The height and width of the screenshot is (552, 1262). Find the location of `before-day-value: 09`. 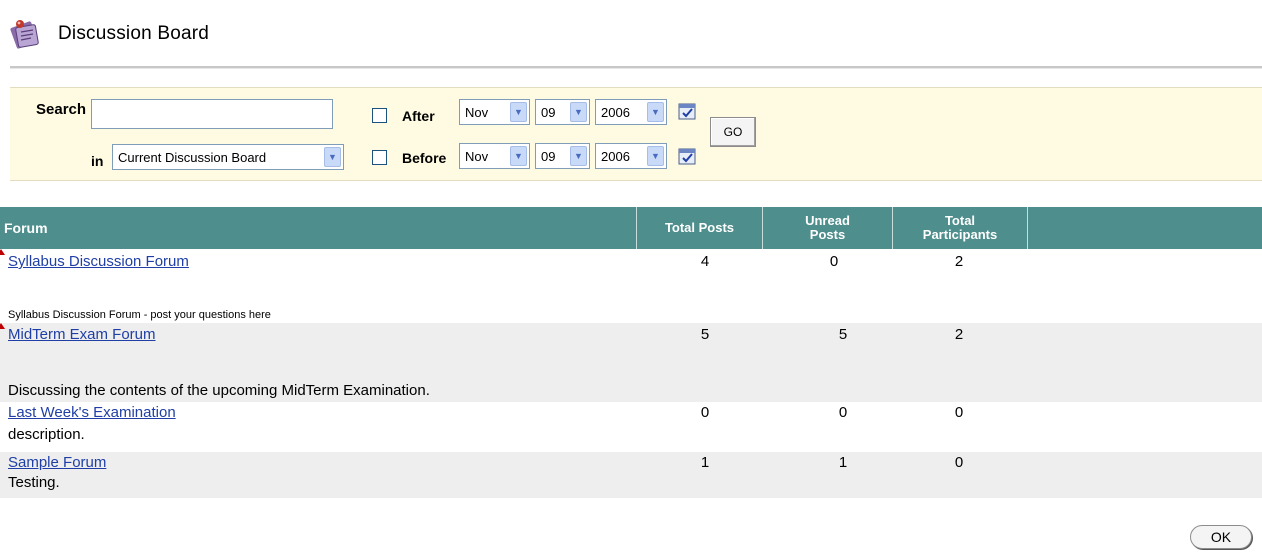

before-day-value: 09 is located at coordinates (548, 156).